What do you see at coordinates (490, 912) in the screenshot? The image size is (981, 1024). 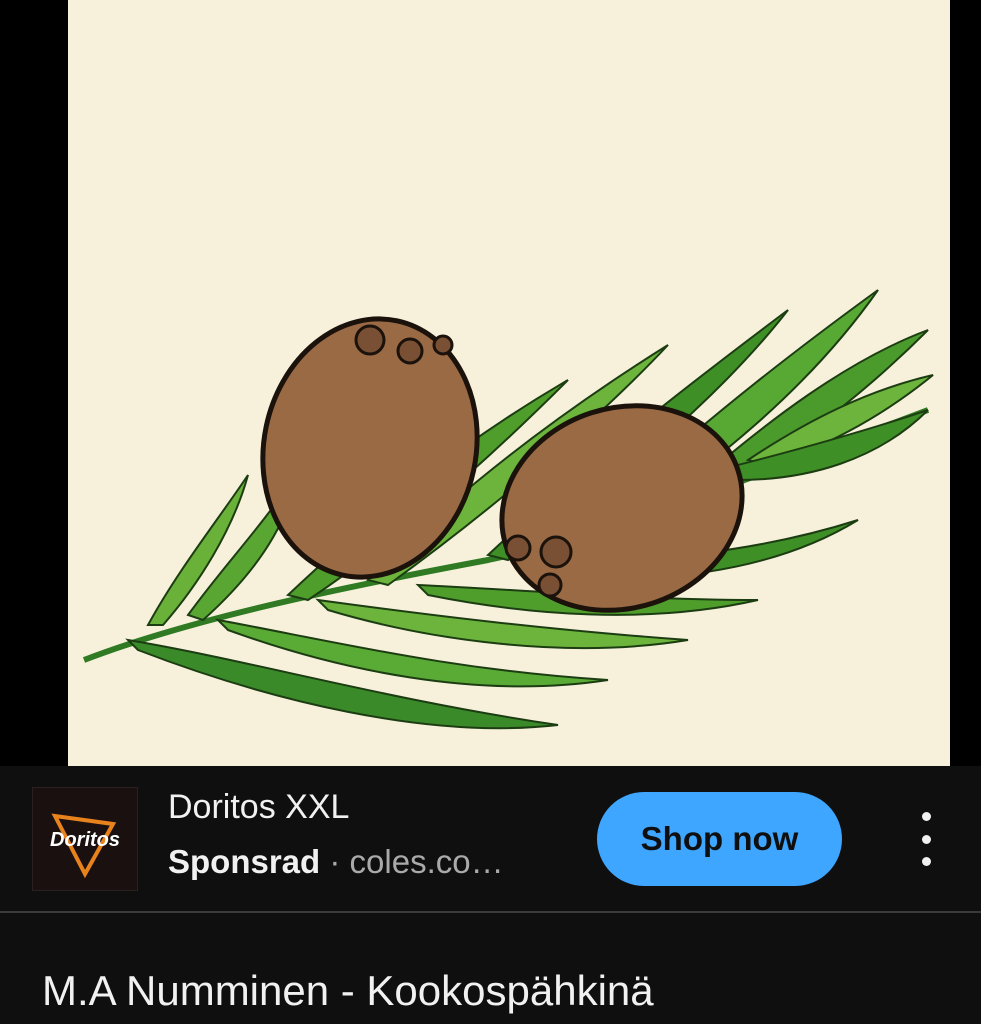 I see `divider` at bounding box center [490, 912].